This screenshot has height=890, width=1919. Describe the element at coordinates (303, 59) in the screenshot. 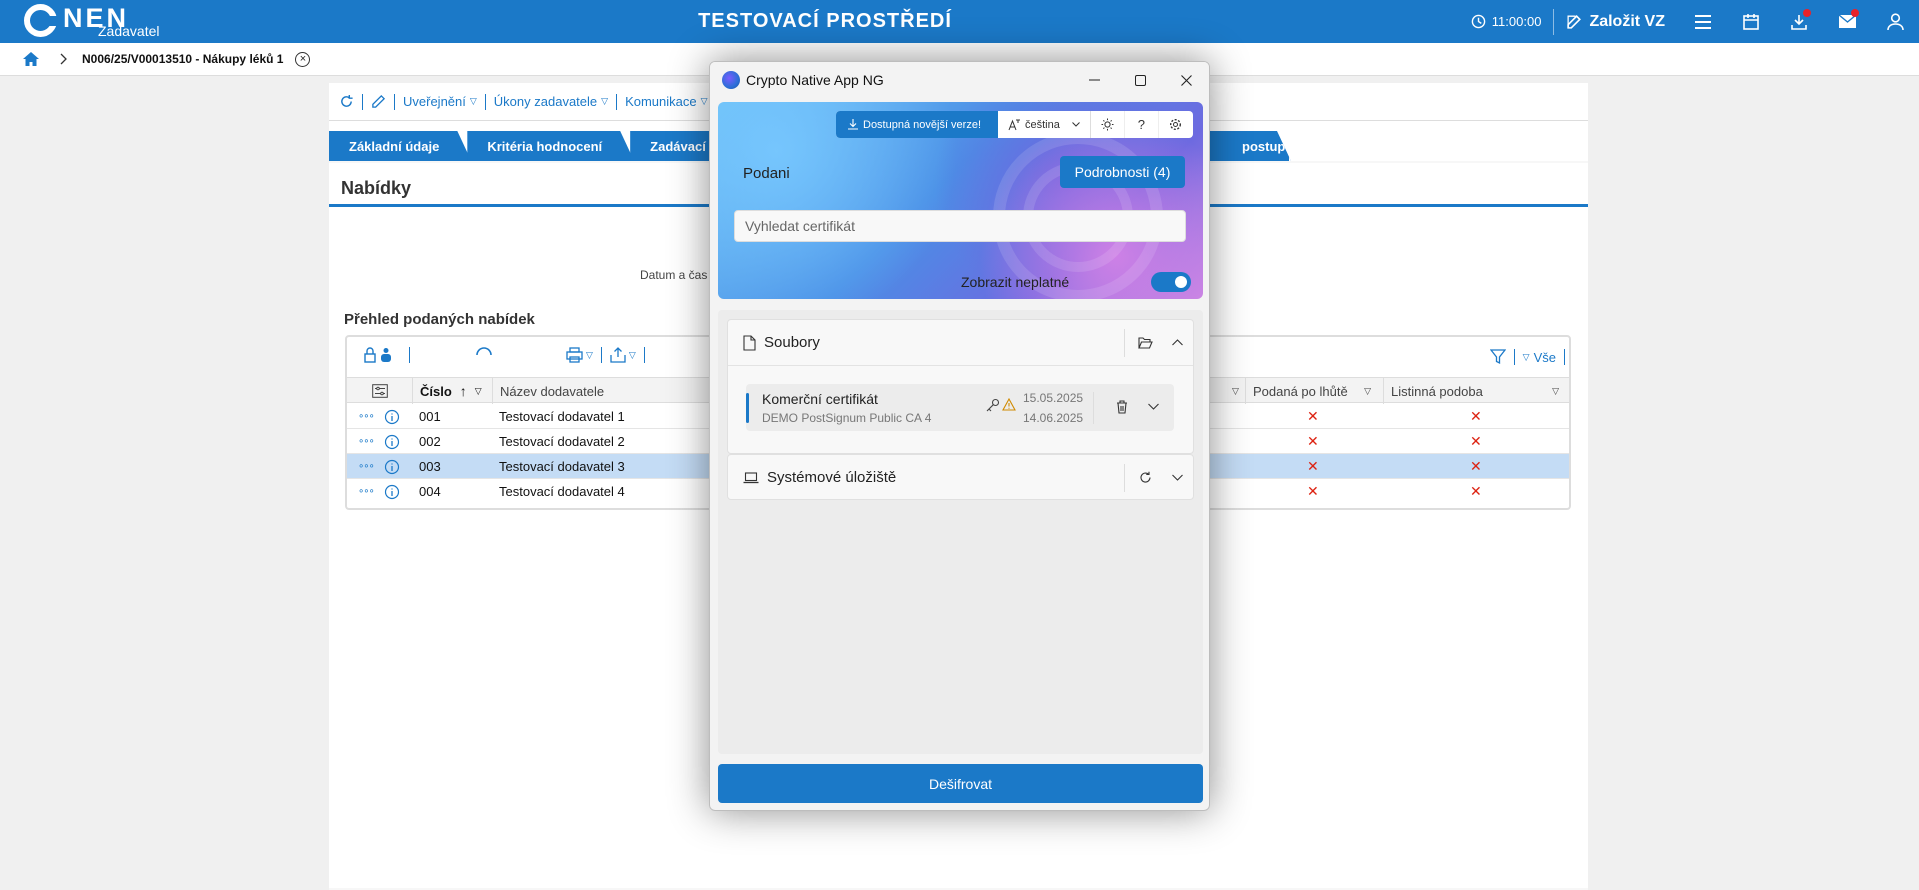

I see `close-tender-icon: ×` at that location.